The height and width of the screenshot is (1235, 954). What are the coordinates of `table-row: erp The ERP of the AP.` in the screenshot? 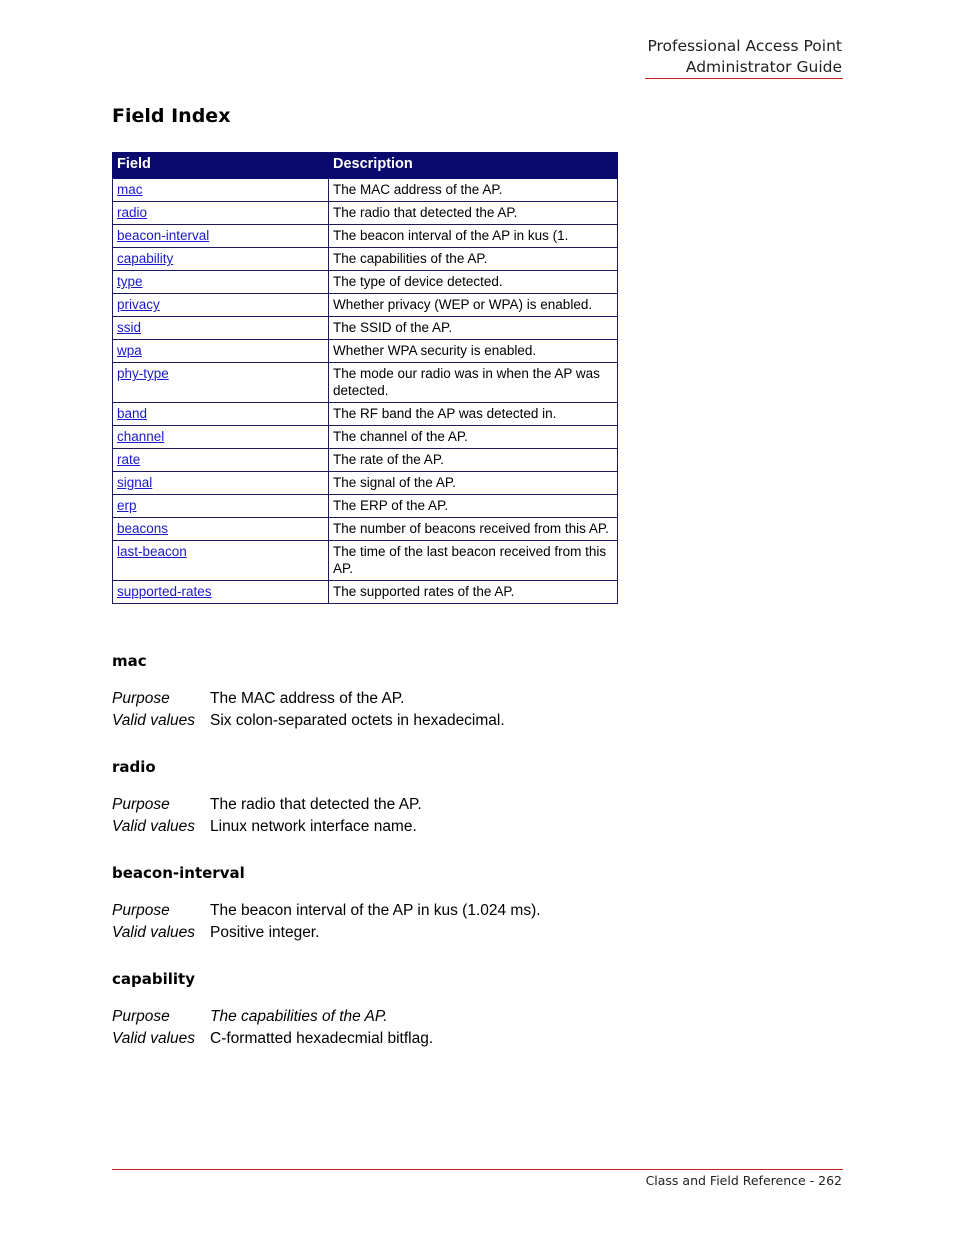 It's located at (365, 506).